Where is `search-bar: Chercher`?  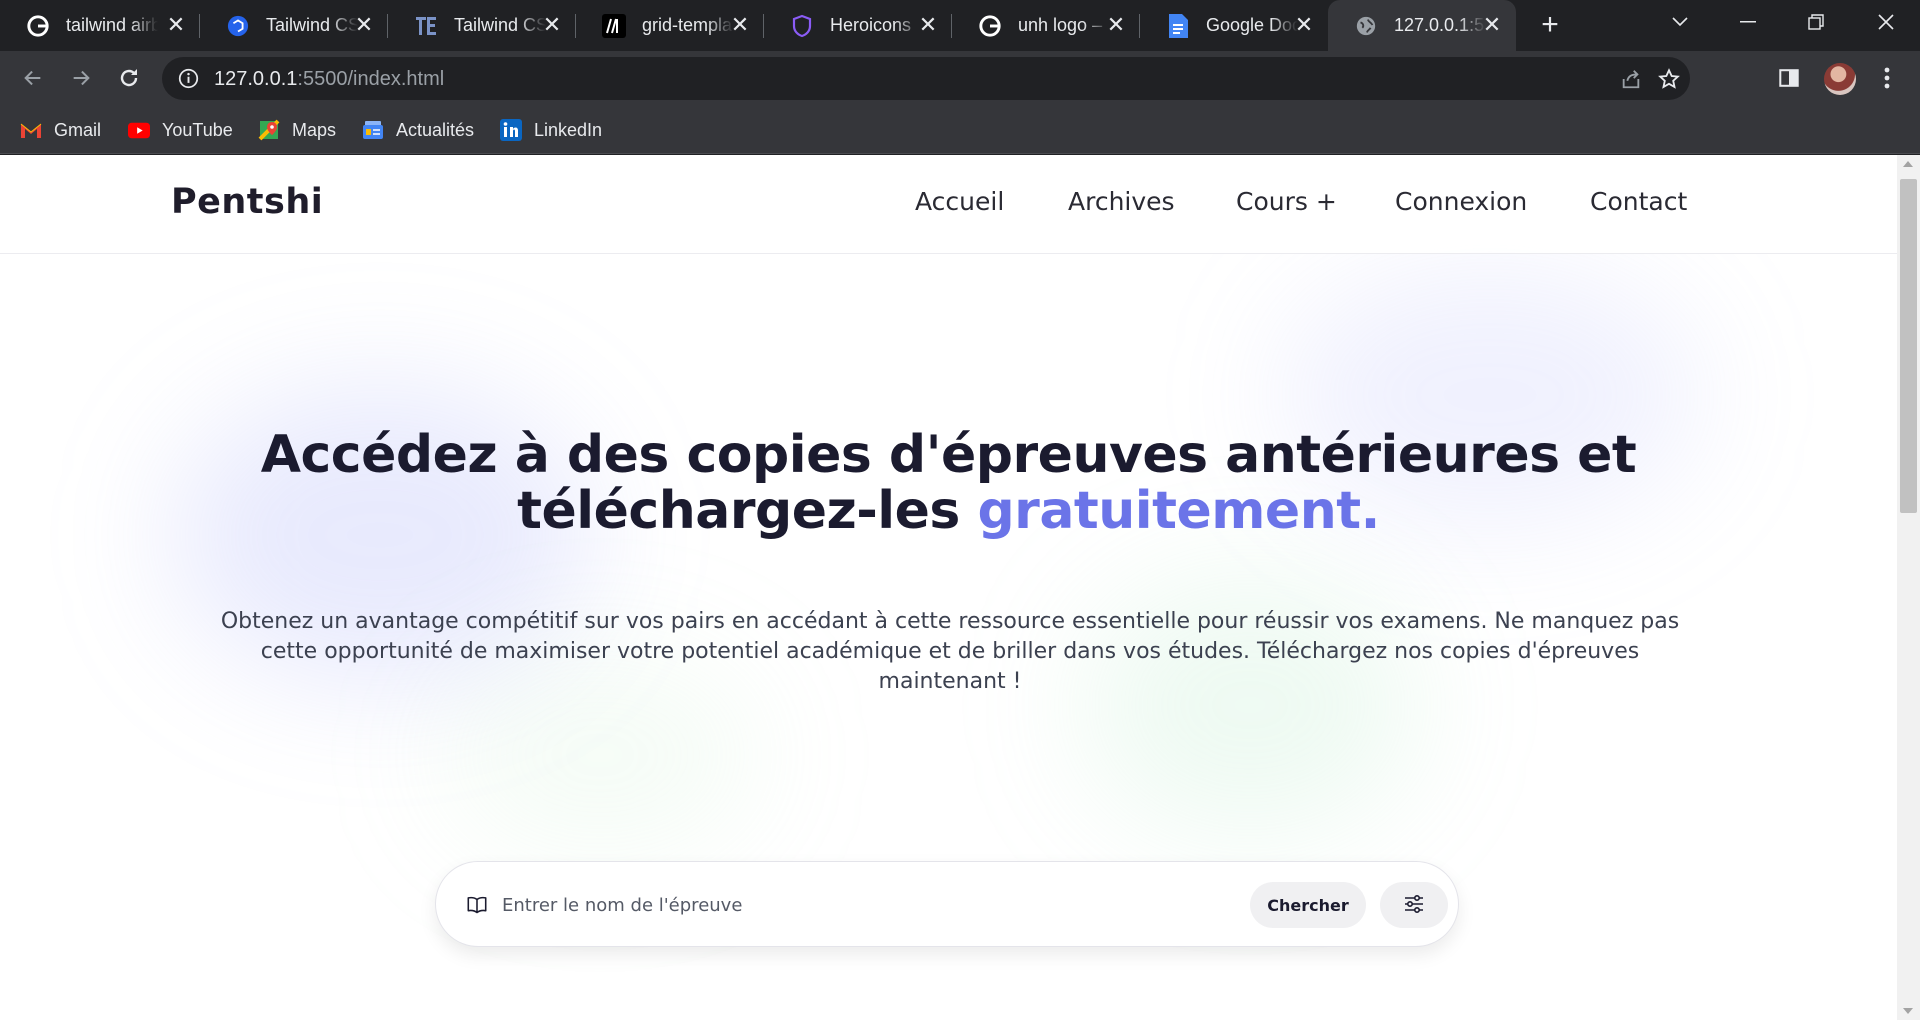 search-bar: Chercher is located at coordinates (947, 904).